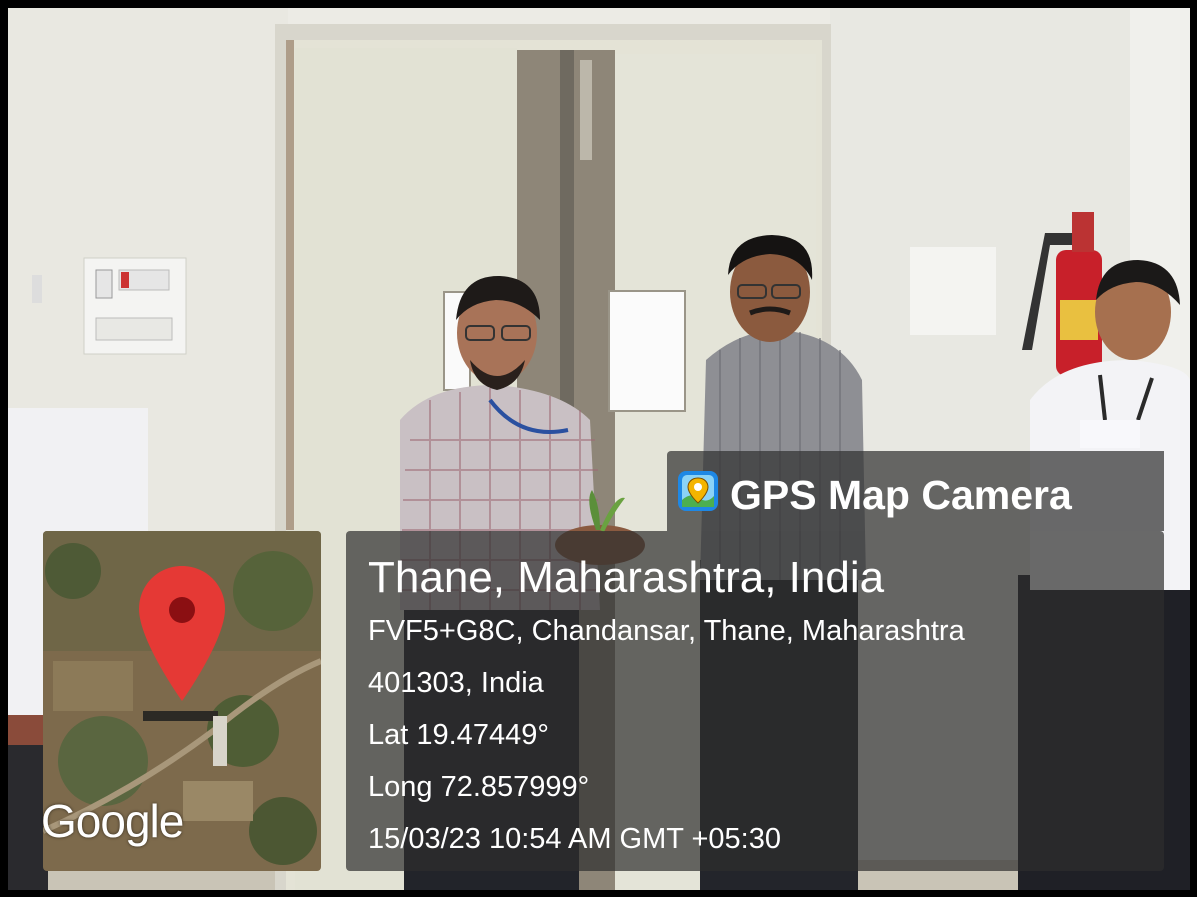 This screenshot has width=1197, height=897. I want to click on google-watermark: Google, so click(112, 821).